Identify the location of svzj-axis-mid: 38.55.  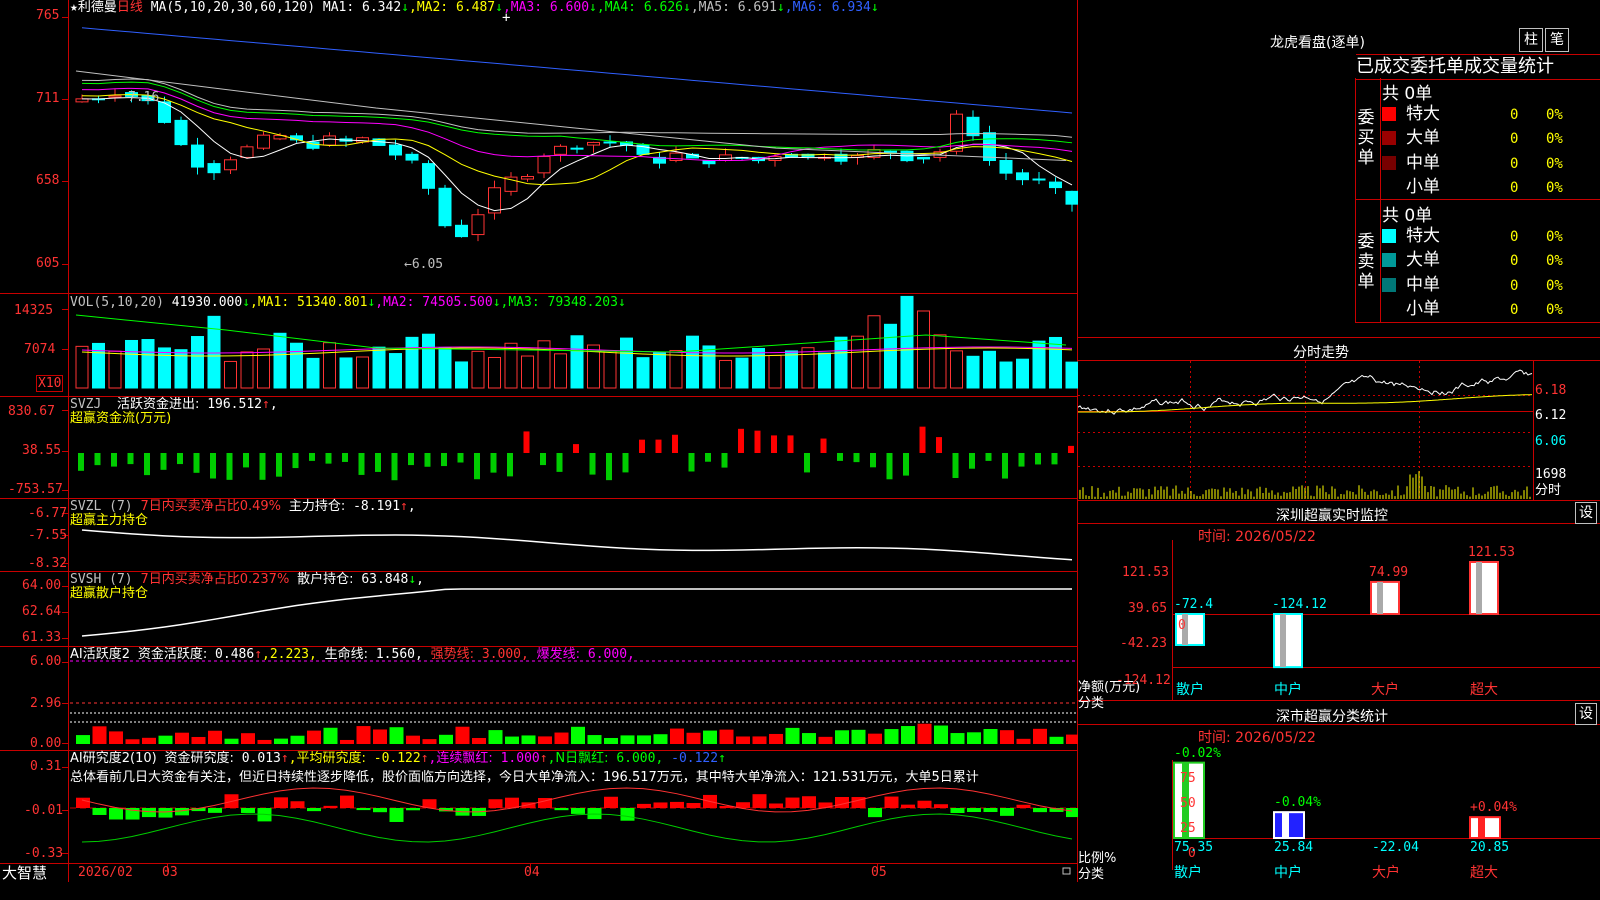
(42, 450).